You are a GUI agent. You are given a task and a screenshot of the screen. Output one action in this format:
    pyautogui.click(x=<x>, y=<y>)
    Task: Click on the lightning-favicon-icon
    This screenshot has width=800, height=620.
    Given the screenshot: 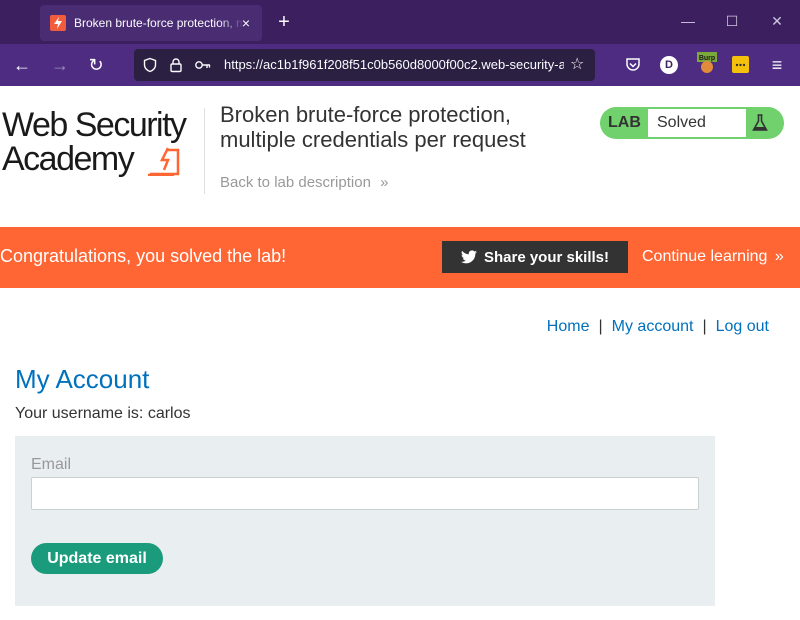 What is the action you would take?
    pyautogui.click(x=58, y=23)
    